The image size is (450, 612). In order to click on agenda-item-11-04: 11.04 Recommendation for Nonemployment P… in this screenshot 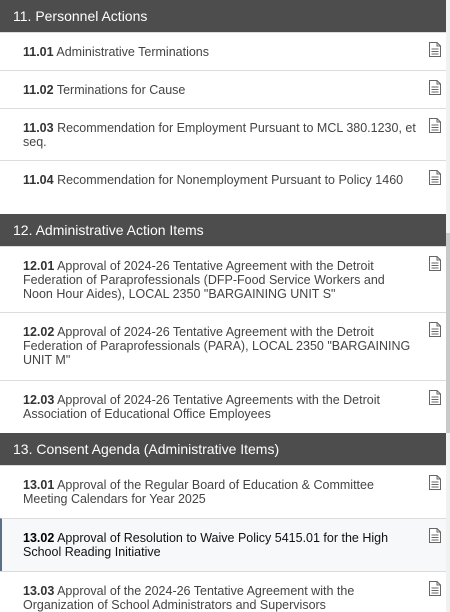, I will do `click(223, 186)`.